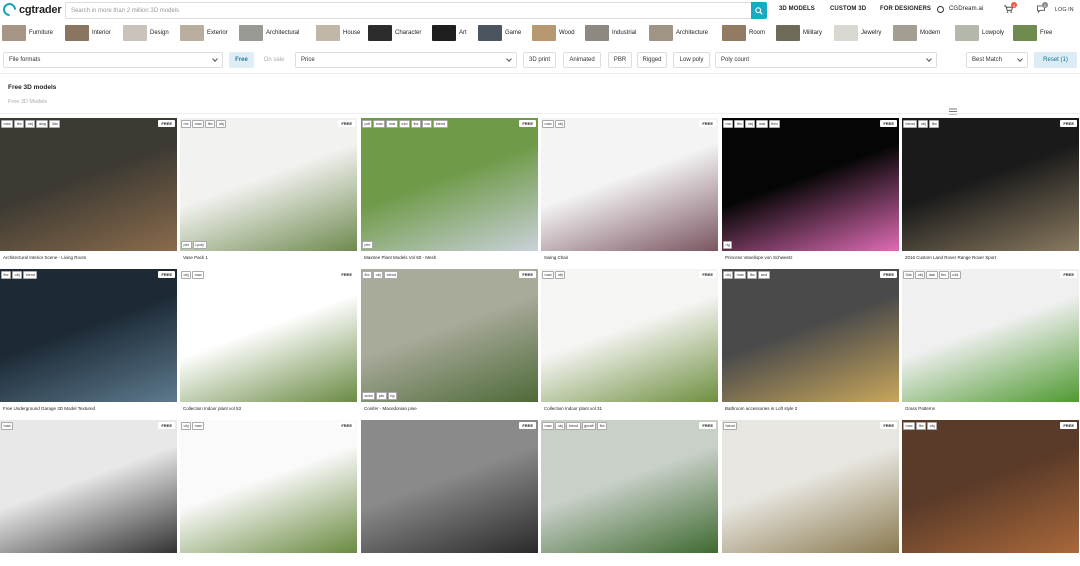 The height and width of the screenshot is (566, 1080). What do you see at coordinates (394, 32) in the screenshot?
I see `category-character: Character` at bounding box center [394, 32].